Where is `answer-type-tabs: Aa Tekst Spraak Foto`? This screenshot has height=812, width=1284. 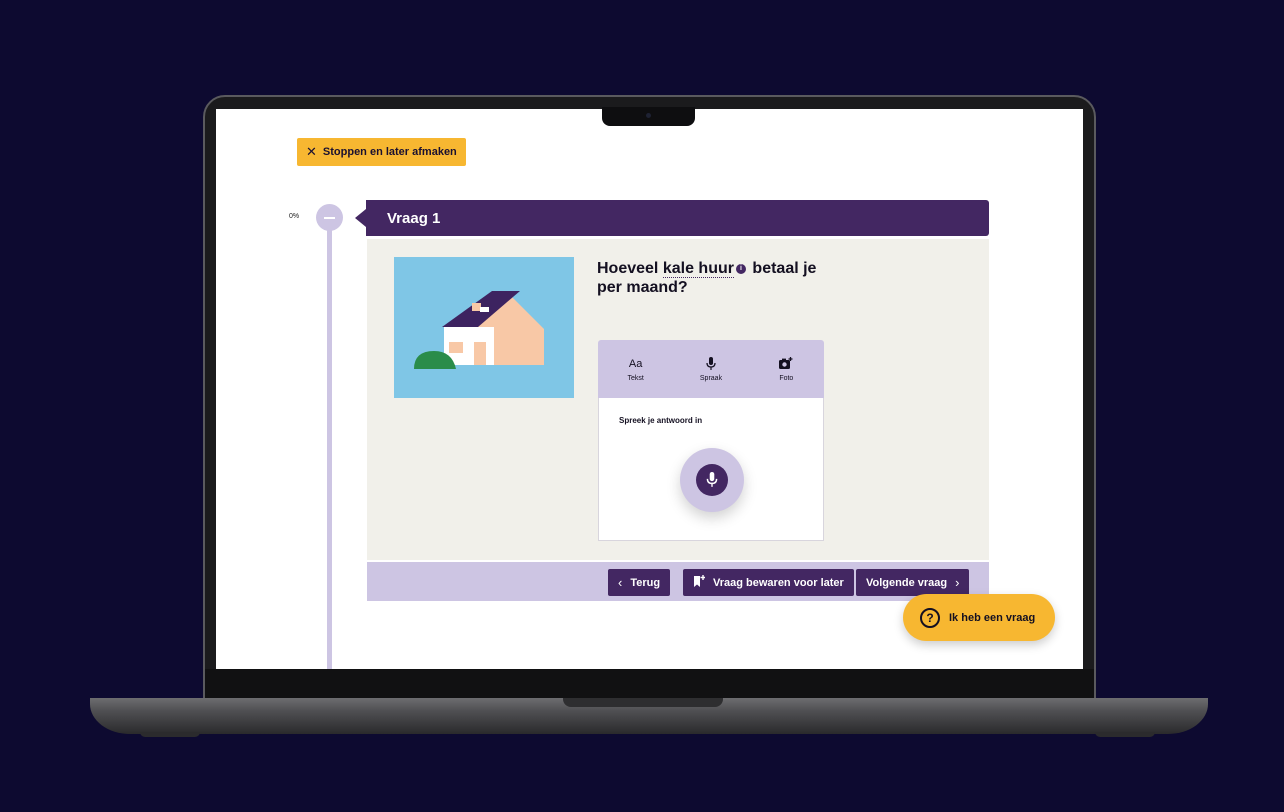 answer-type-tabs: Aa Tekst Spraak Foto is located at coordinates (711, 369).